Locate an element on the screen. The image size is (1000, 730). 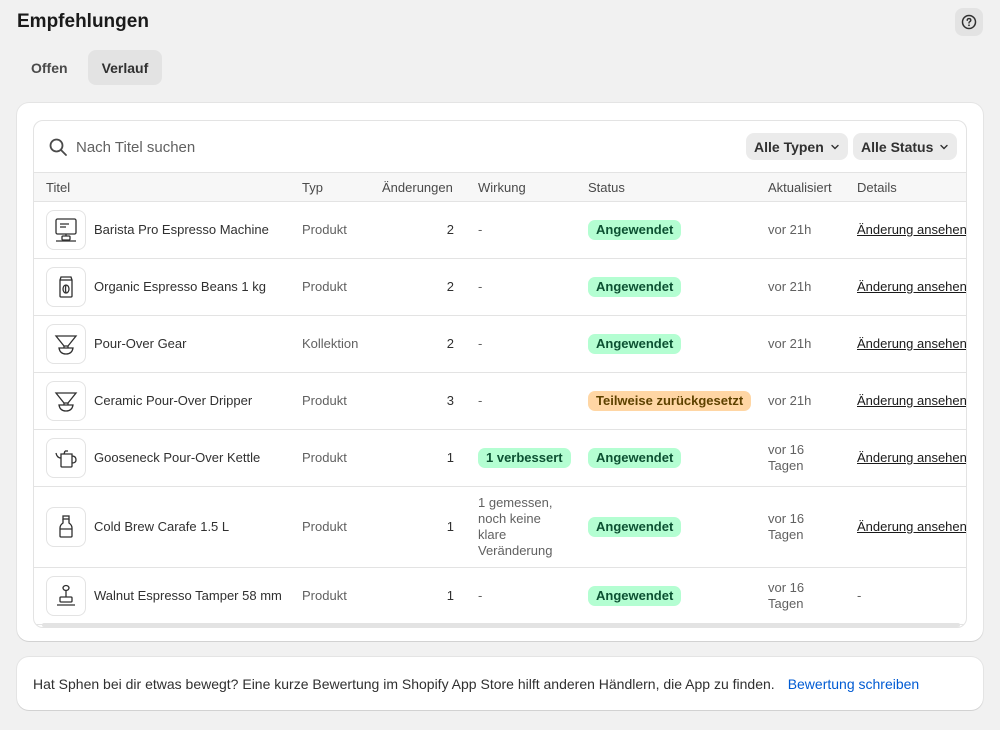
column-header-changes: Änderungen is located at coordinates (417, 187).